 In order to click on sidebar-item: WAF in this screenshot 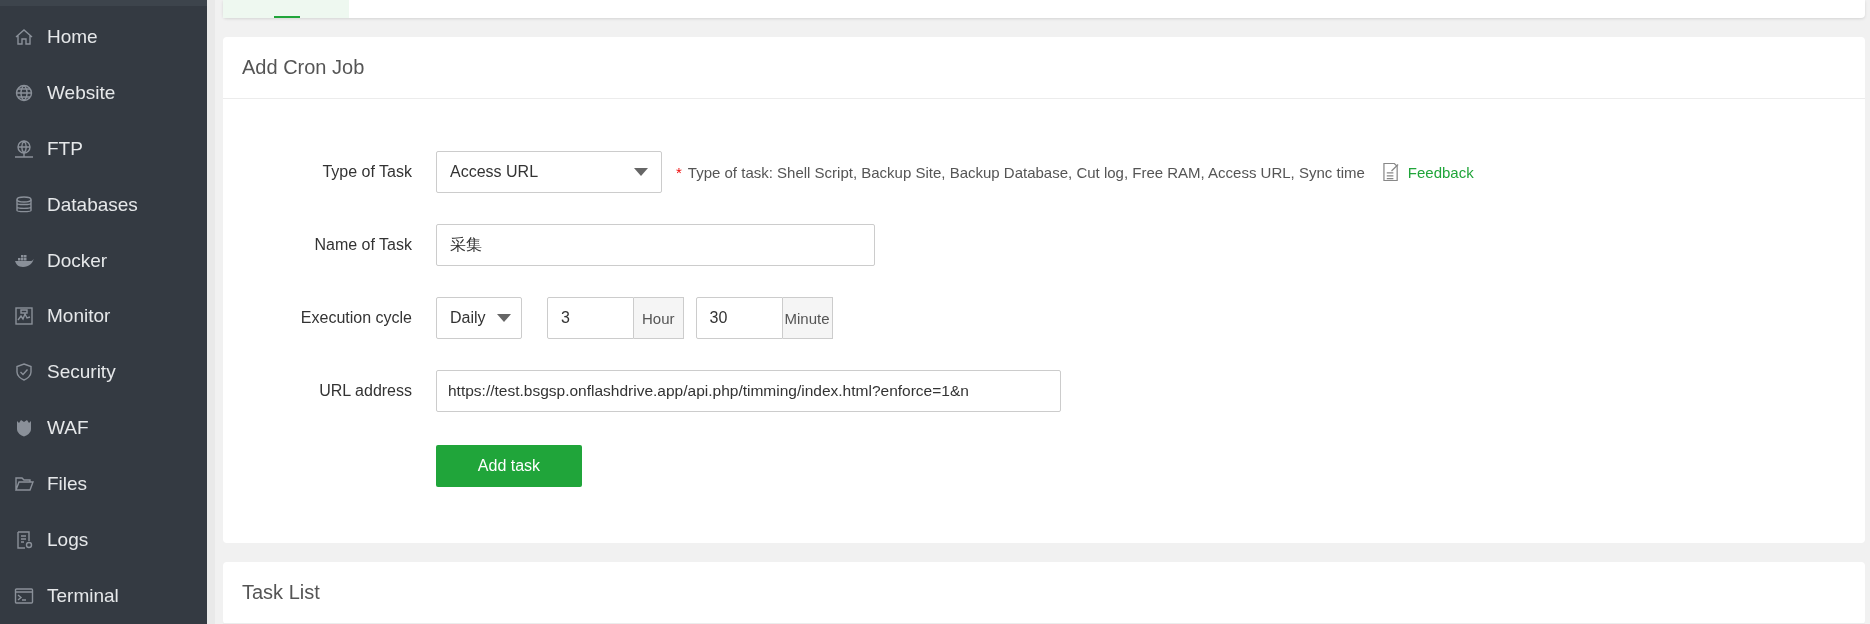, I will do `click(103, 428)`.